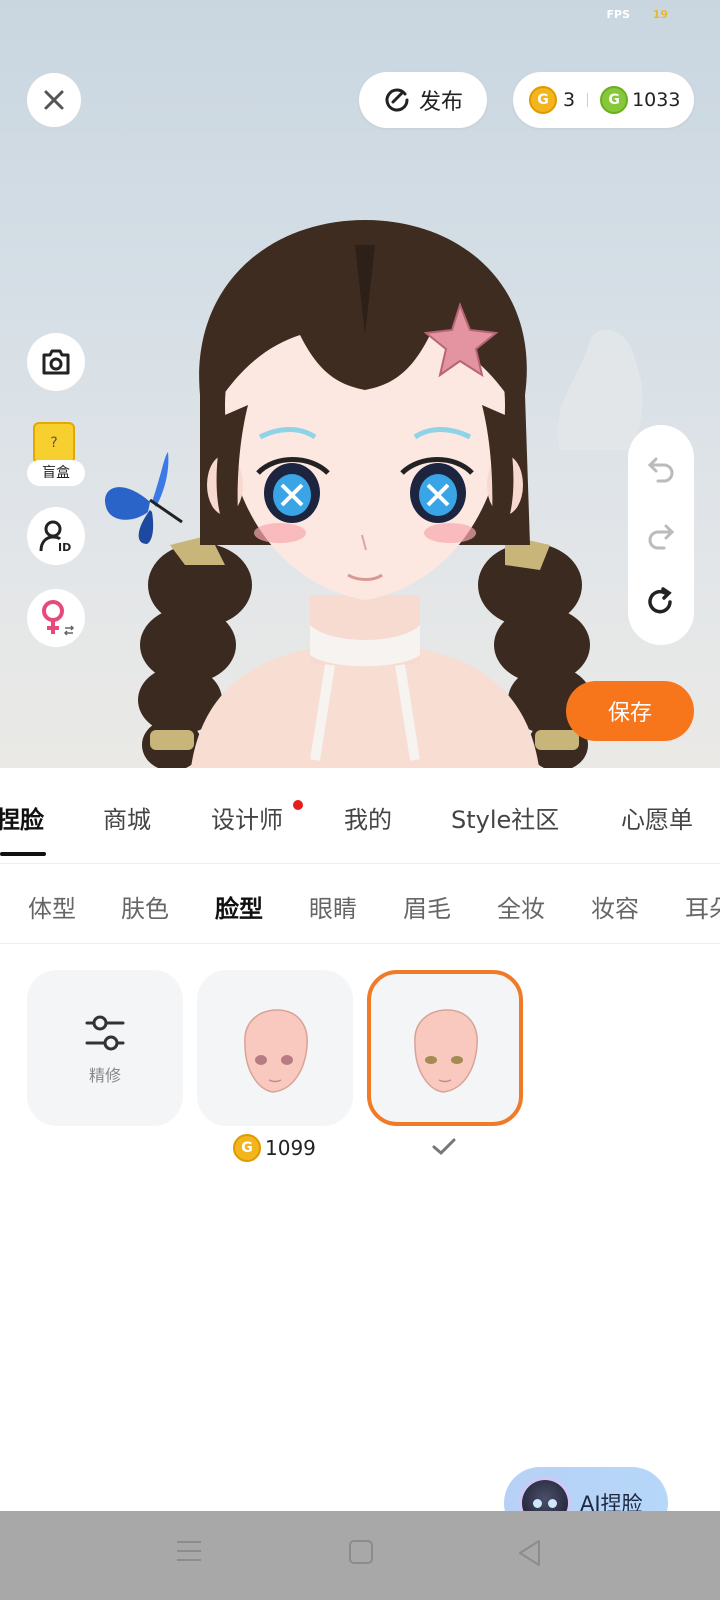 This screenshot has height=1600, width=720. I want to click on publish-label: 发布, so click(440, 102).